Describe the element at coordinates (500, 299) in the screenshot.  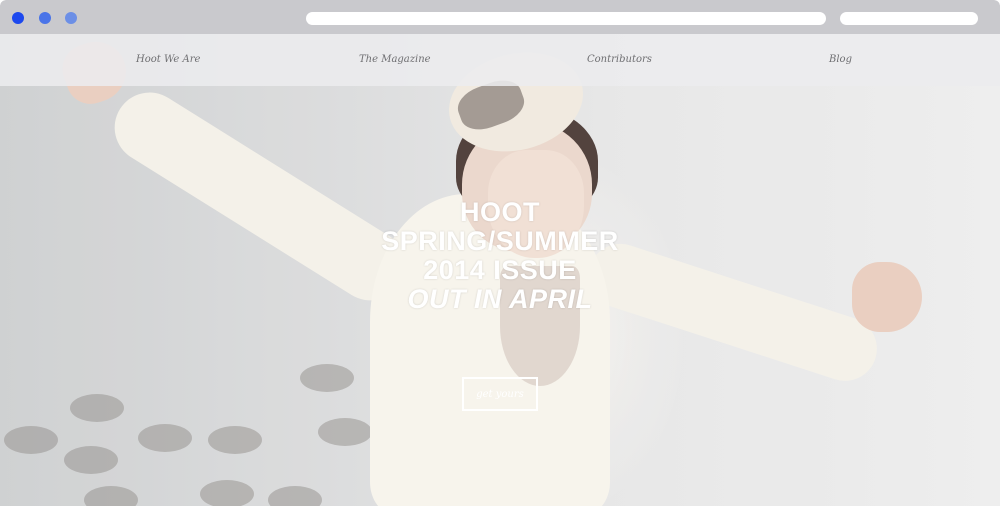
I see `headline-line-release: OUT IN APRIL` at that location.